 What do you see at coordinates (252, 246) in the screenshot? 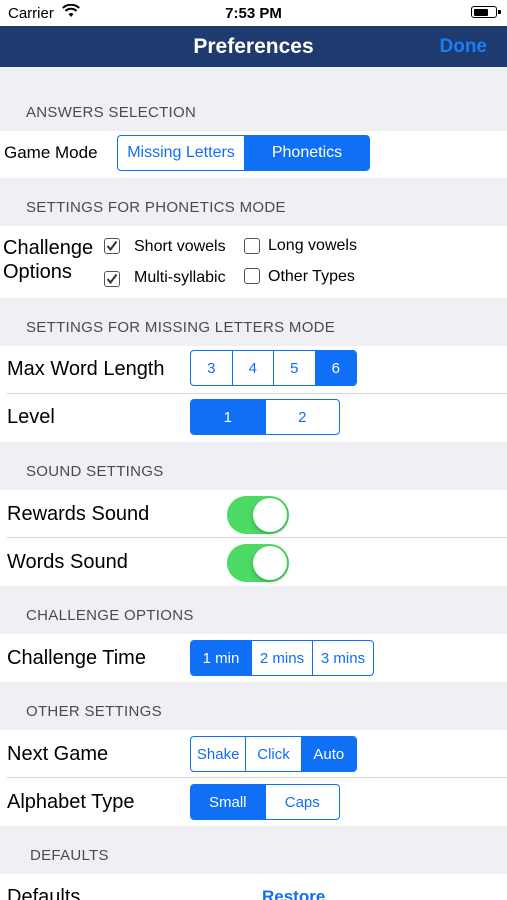
I see `long-vowels-checkbox` at bounding box center [252, 246].